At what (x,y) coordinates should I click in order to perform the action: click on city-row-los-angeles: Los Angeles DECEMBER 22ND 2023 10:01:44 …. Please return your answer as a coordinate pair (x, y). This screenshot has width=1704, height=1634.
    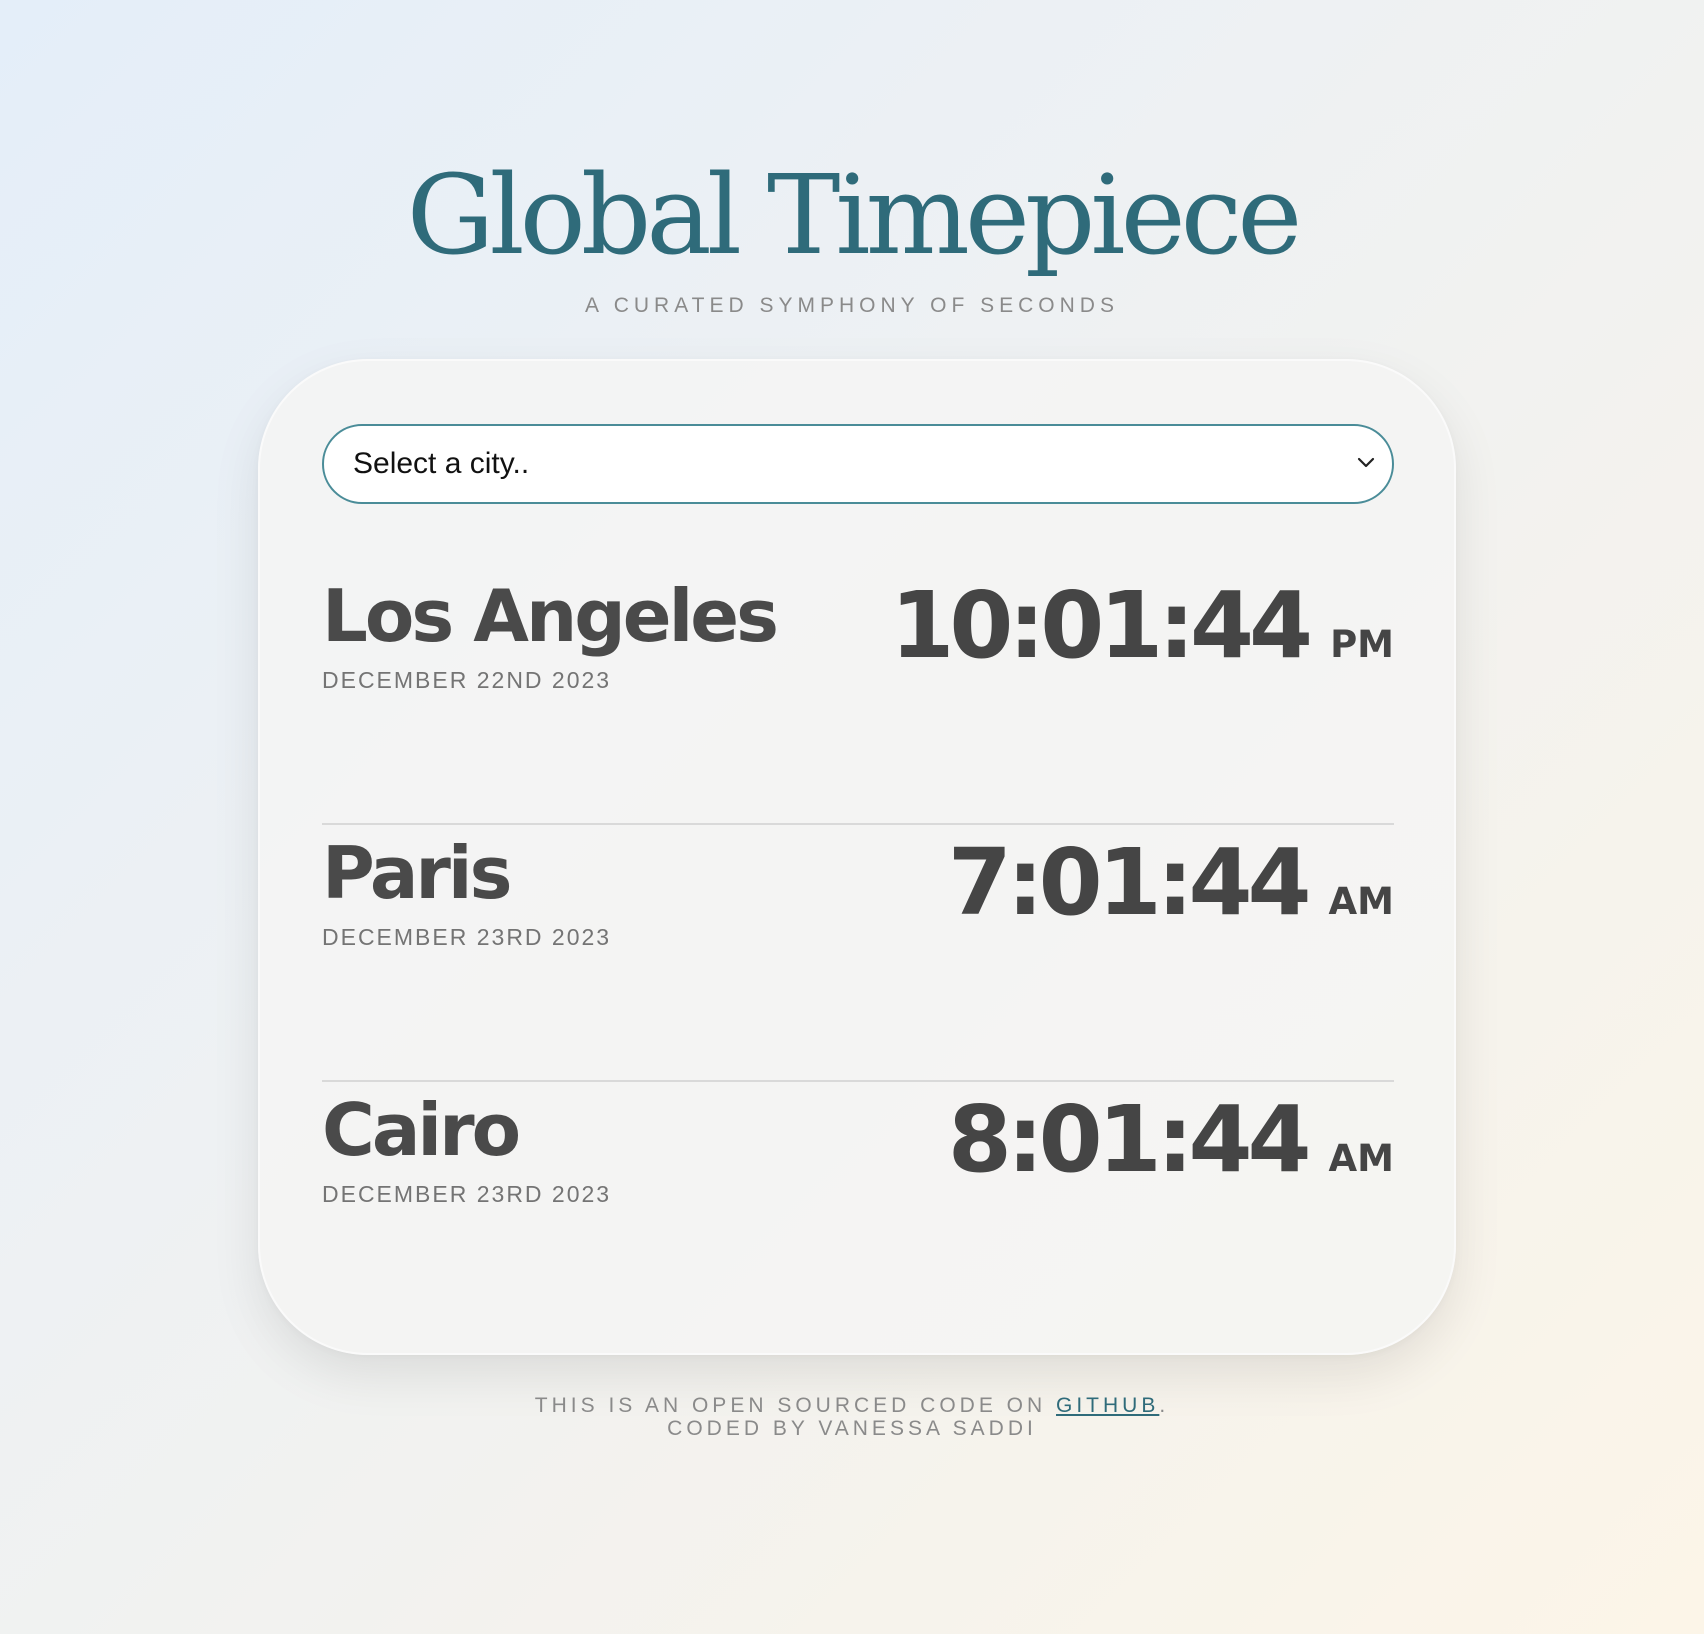
    Looking at the image, I should click on (858, 695).